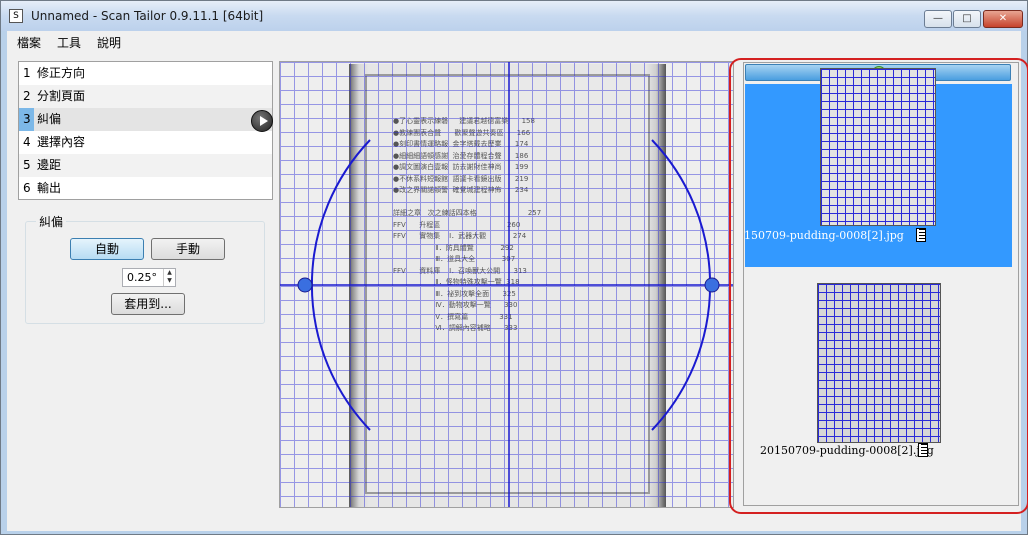  Describe the element at coordinates (145, 165) in the screenshot. I see `stage-margins: 5 邊距` at that location.